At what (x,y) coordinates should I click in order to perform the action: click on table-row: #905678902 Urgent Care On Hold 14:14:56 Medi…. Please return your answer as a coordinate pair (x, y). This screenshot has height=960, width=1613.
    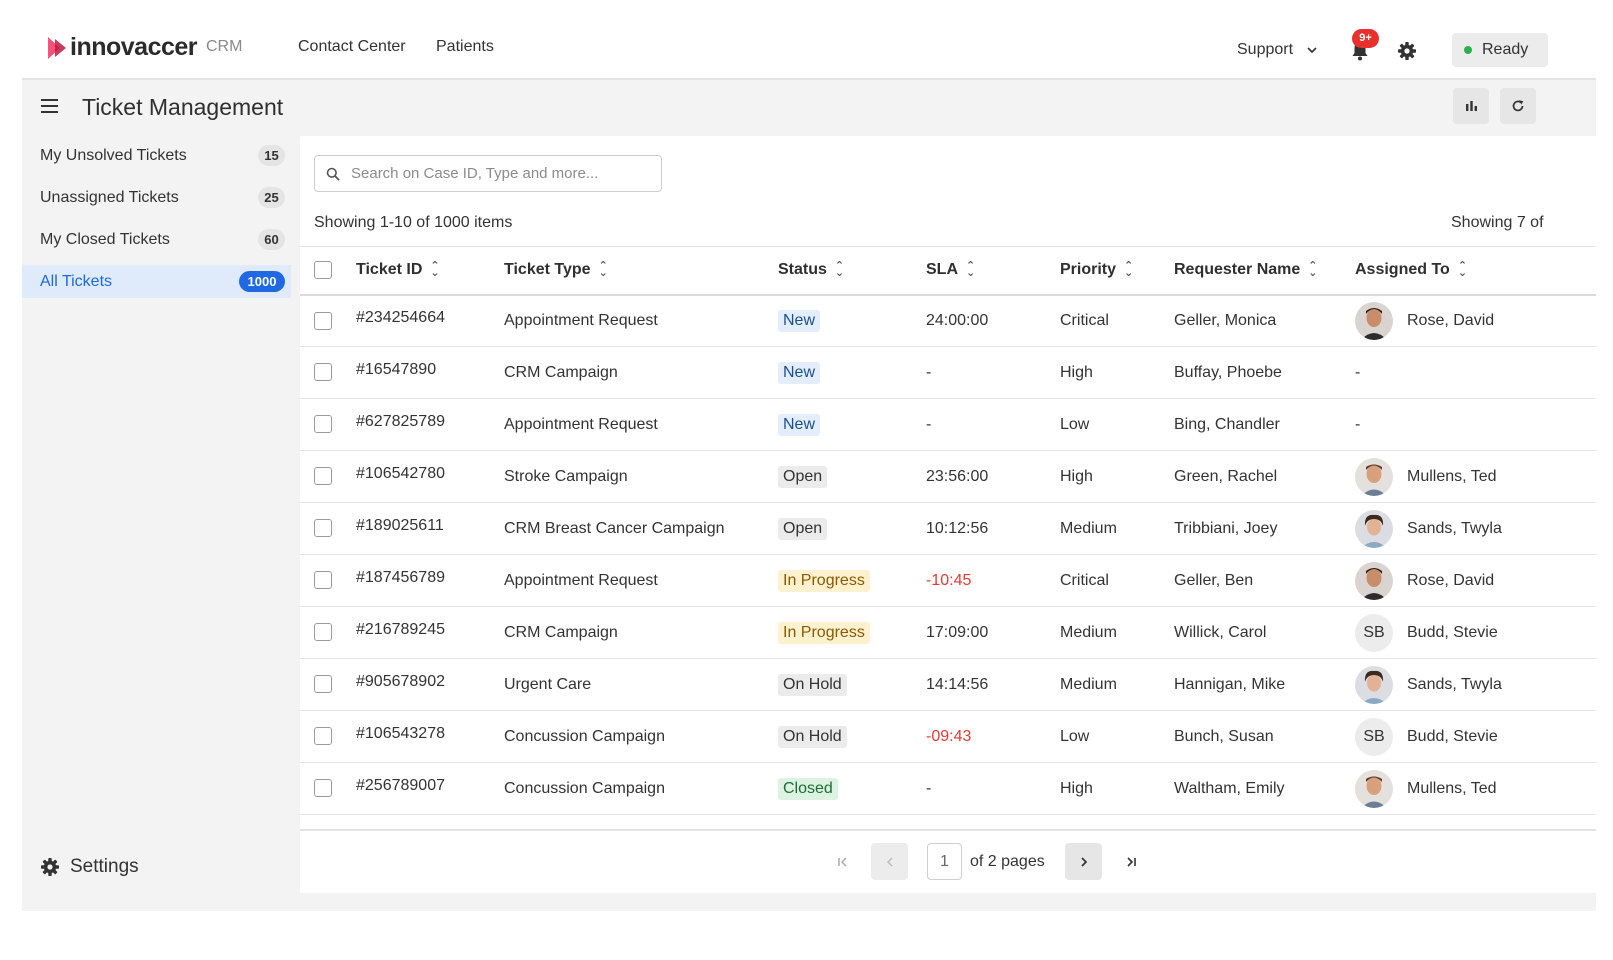
    Looking at the image, I should click on (948, 684).